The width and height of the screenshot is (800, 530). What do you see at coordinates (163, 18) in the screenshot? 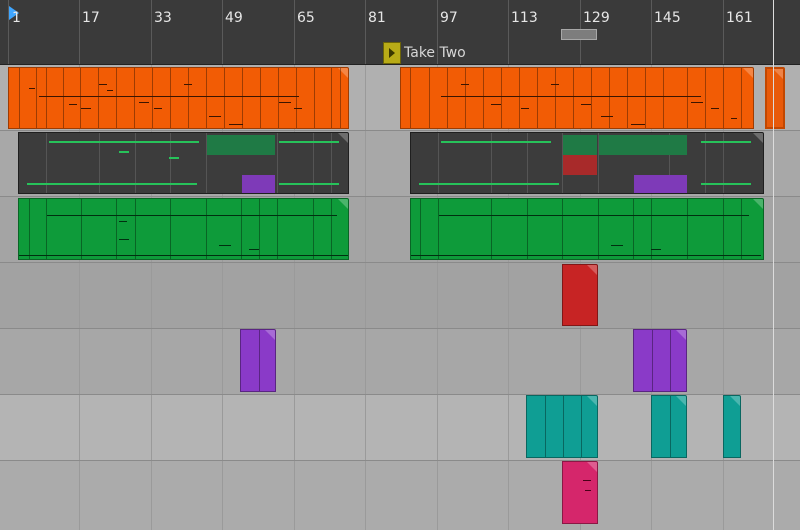
I see `bar-label: 33` at bounding box center [163, 18].